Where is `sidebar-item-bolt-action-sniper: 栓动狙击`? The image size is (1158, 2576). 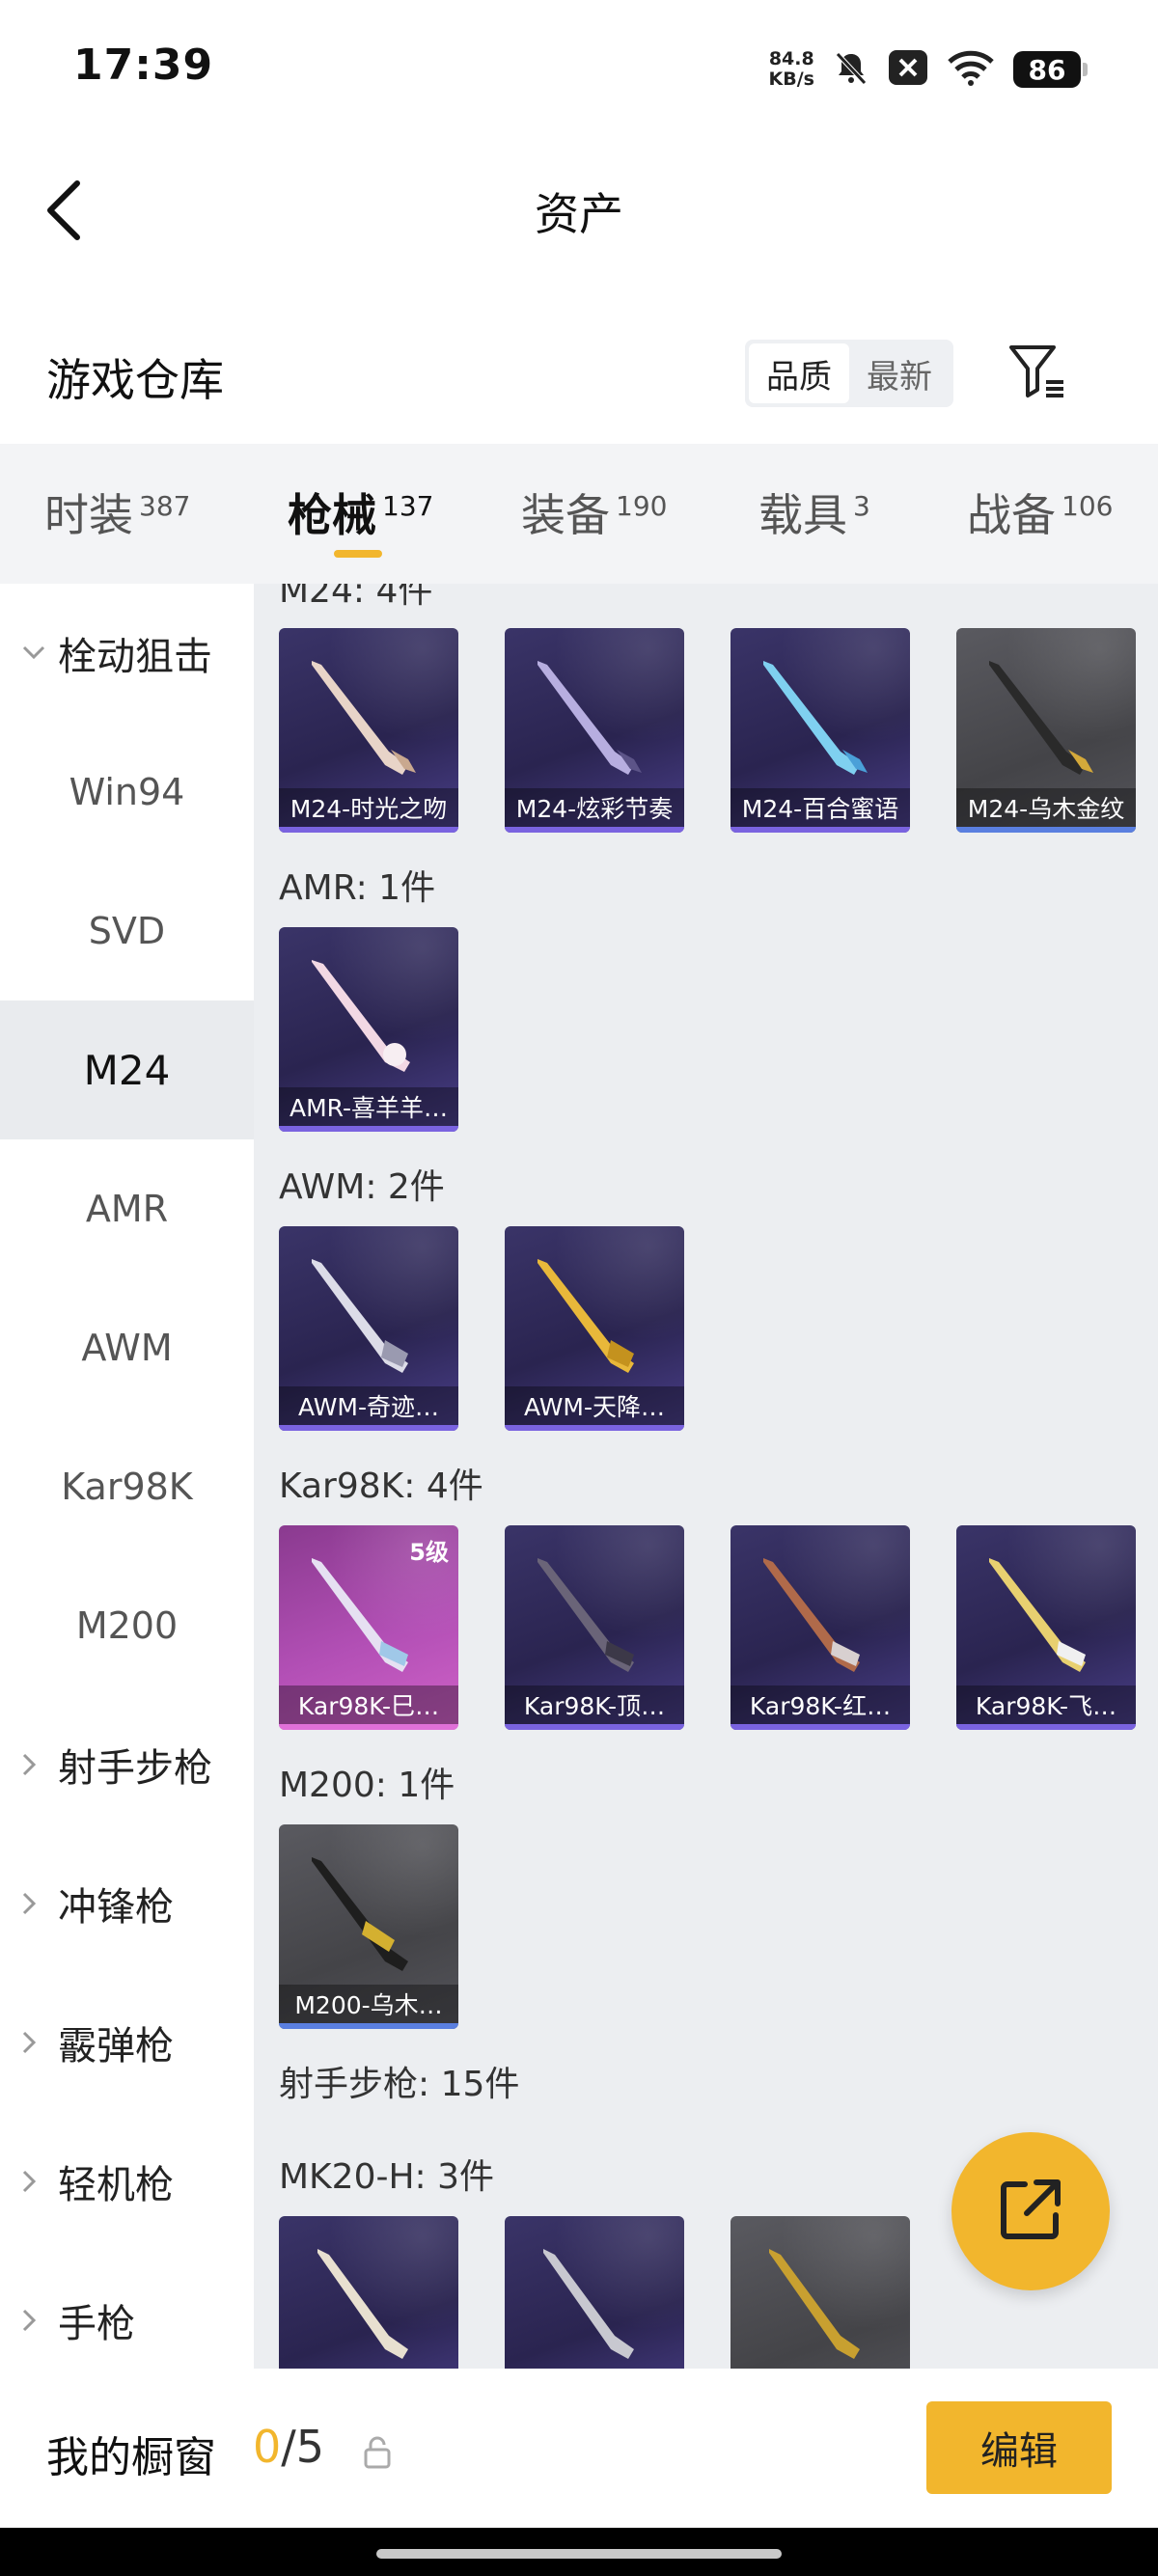
sidebar-item-bolt-action-sniper: 栓动狙击 is located at coordinates (127, 653).